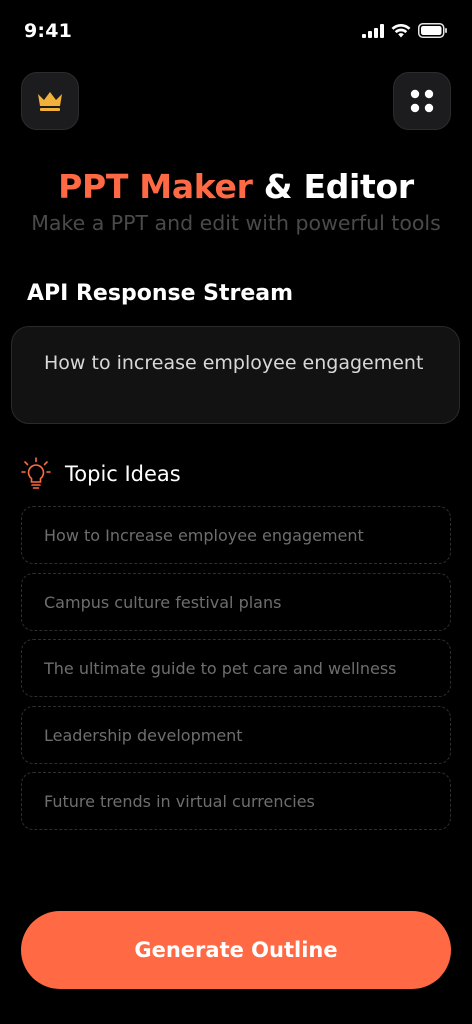 The image size is (472, 1024). Describe the element at coordinates (432, 30) in the screenshot. I see `battery-icon` at that location.